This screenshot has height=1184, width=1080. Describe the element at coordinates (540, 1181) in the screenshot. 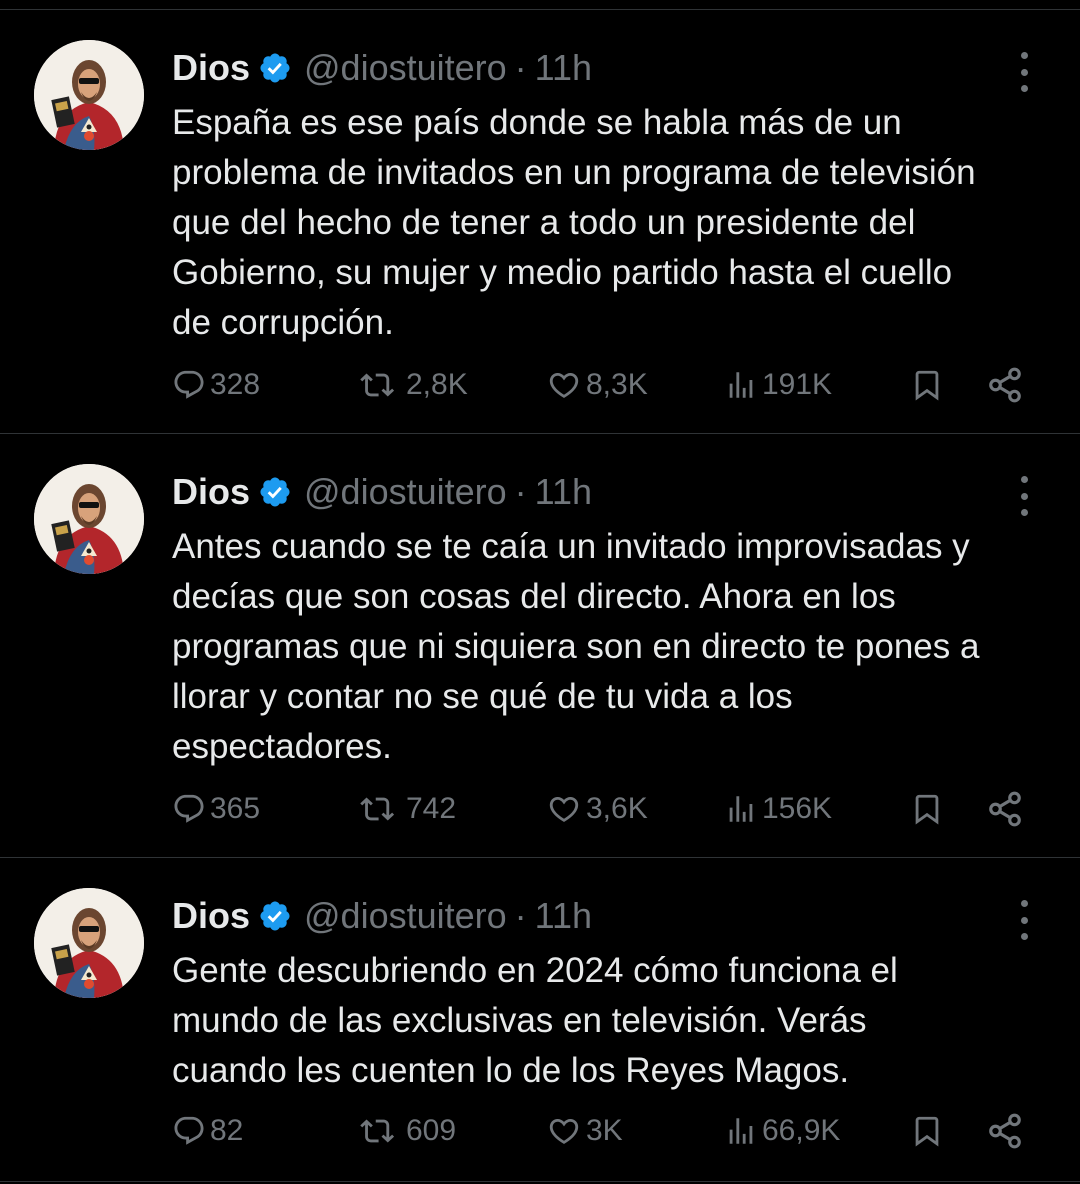

I see `tweet-divider` at that location.